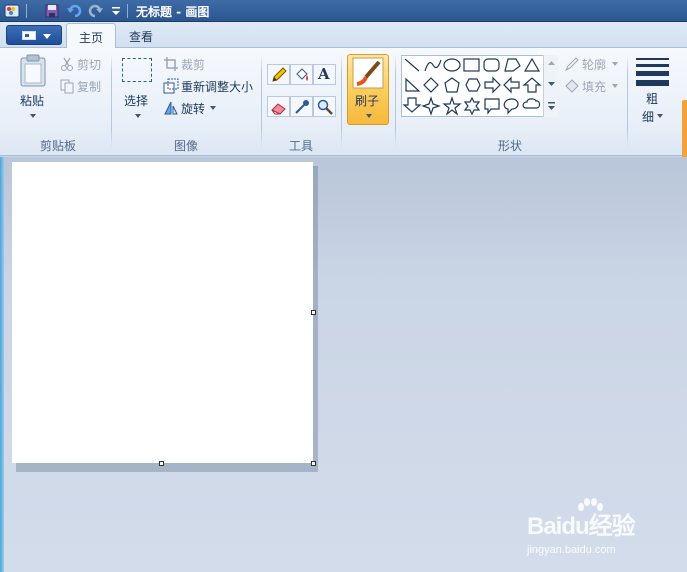 The height and width of the screenshot is (572, 687). What do you see at coordinates (452, 85) in the screenshot?
I see `pentagon-shape` at bounding box center [452, 85].